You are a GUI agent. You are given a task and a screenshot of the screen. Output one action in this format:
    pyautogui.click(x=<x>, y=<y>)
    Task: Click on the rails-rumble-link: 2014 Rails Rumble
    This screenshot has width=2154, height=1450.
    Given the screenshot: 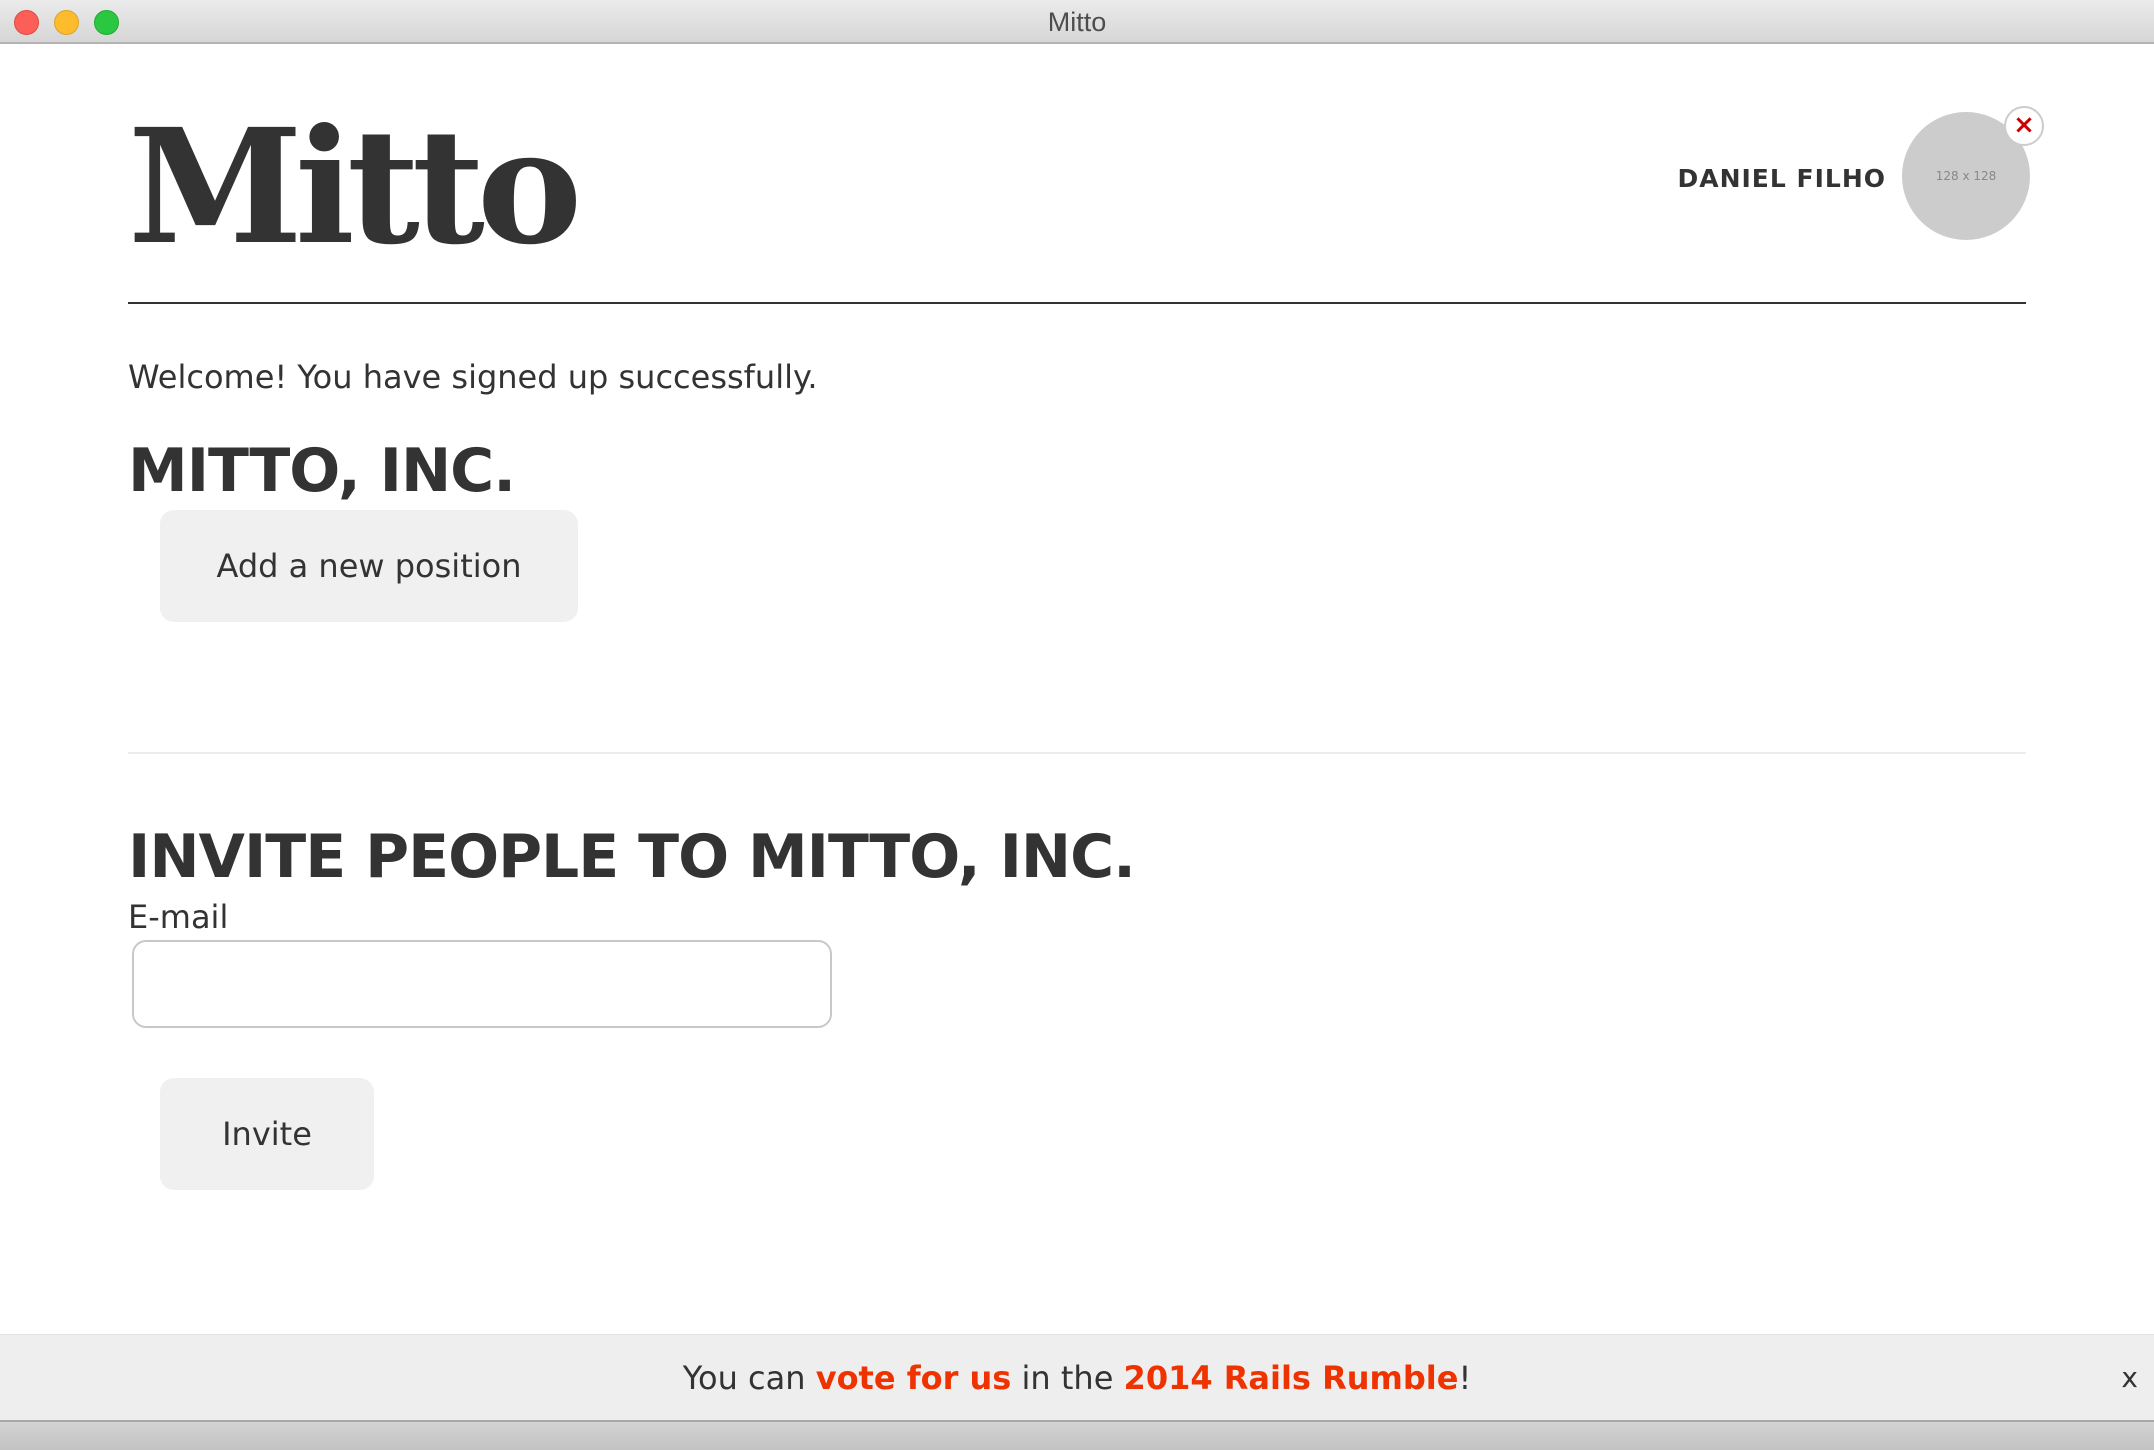 What is the action you would take?
    pyautogui.click(x=1291, y=1378)
    